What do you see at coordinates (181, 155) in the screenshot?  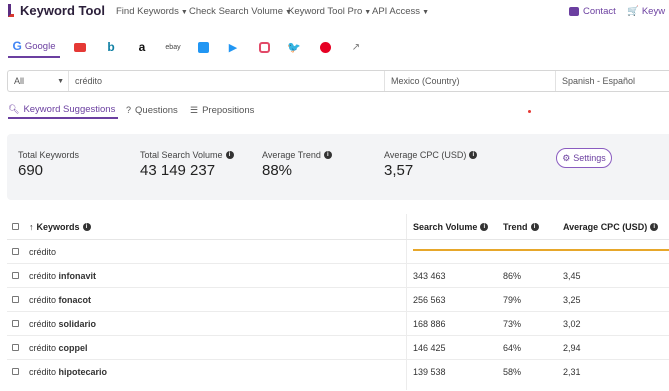 I see `stat-label: Total Search Volume` at bounding box center [181, 155].